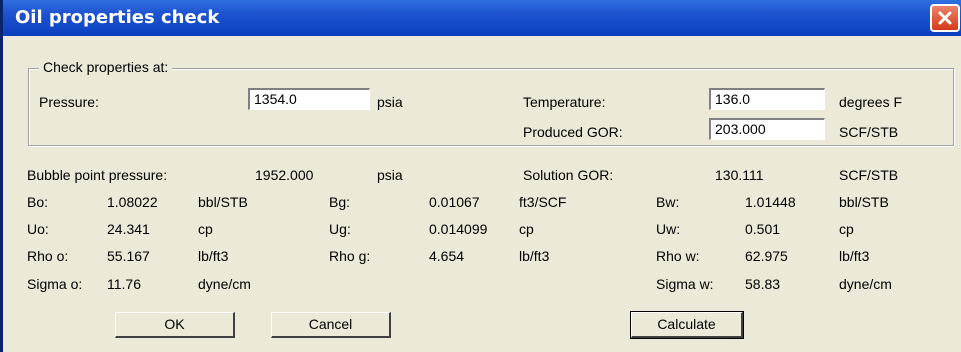 This screenshot has height=352, width=961. I want to click on ug-value: 0.014099, so click(458, 229).